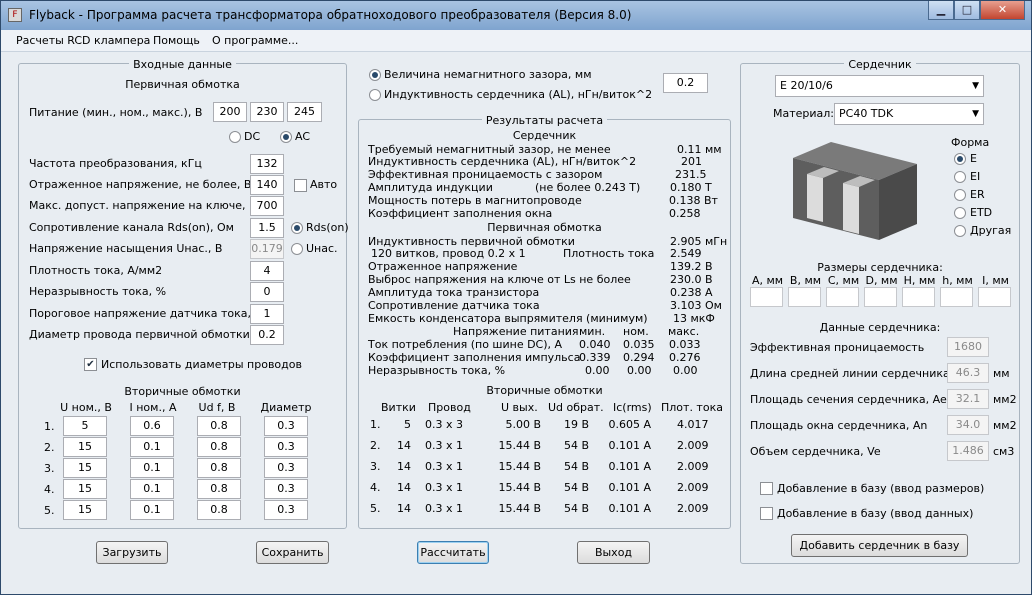 Image resolution: width=1032 pixels, height=595 pixels. What do you see at coordinates (267, 206) in the screenshot?
I see `max-switch-voltage-input: 700` at bounding box center [267, 206].